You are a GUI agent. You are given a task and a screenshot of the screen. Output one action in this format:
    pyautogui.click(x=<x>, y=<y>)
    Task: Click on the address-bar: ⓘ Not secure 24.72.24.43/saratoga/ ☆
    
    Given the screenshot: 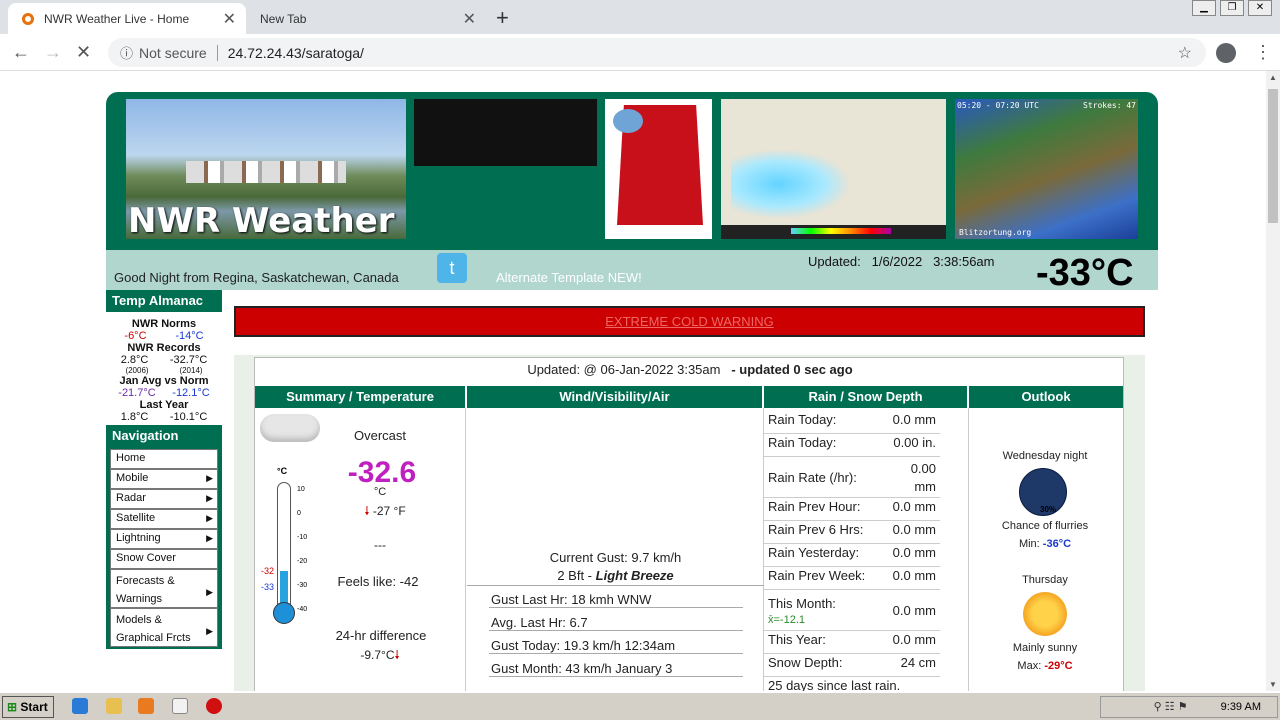 What is the action you would take?
    pyautogui.click(x=657, y=52)
    